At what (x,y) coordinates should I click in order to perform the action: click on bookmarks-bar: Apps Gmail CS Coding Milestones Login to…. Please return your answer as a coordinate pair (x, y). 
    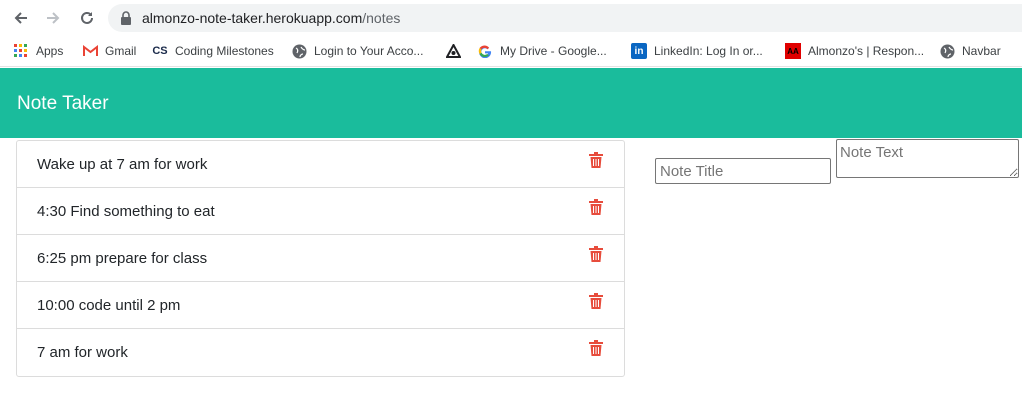
    Looking at the image, I should click on (511, 51).